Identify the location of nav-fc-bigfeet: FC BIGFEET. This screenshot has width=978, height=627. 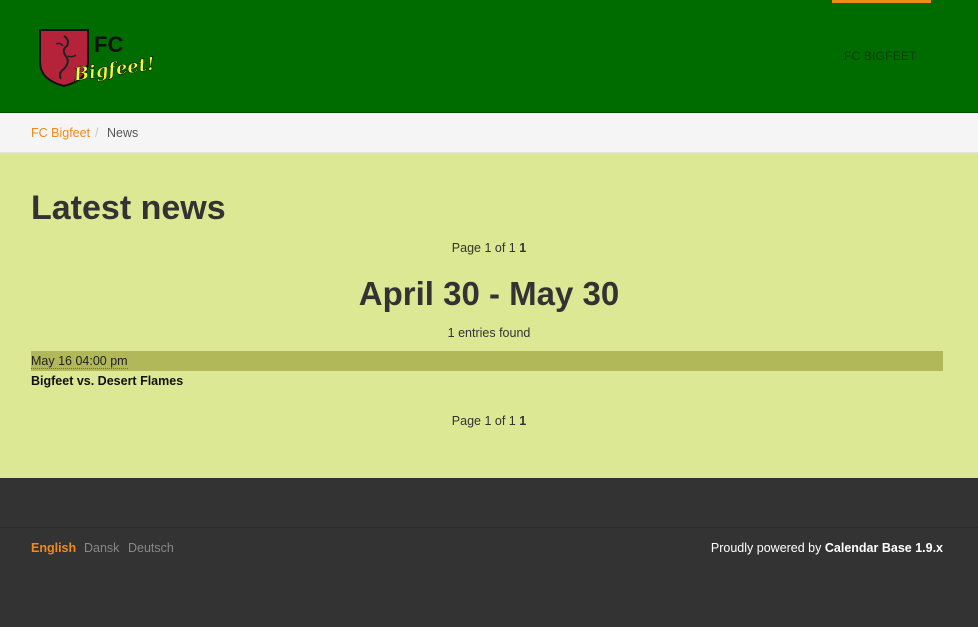
(880, 56).